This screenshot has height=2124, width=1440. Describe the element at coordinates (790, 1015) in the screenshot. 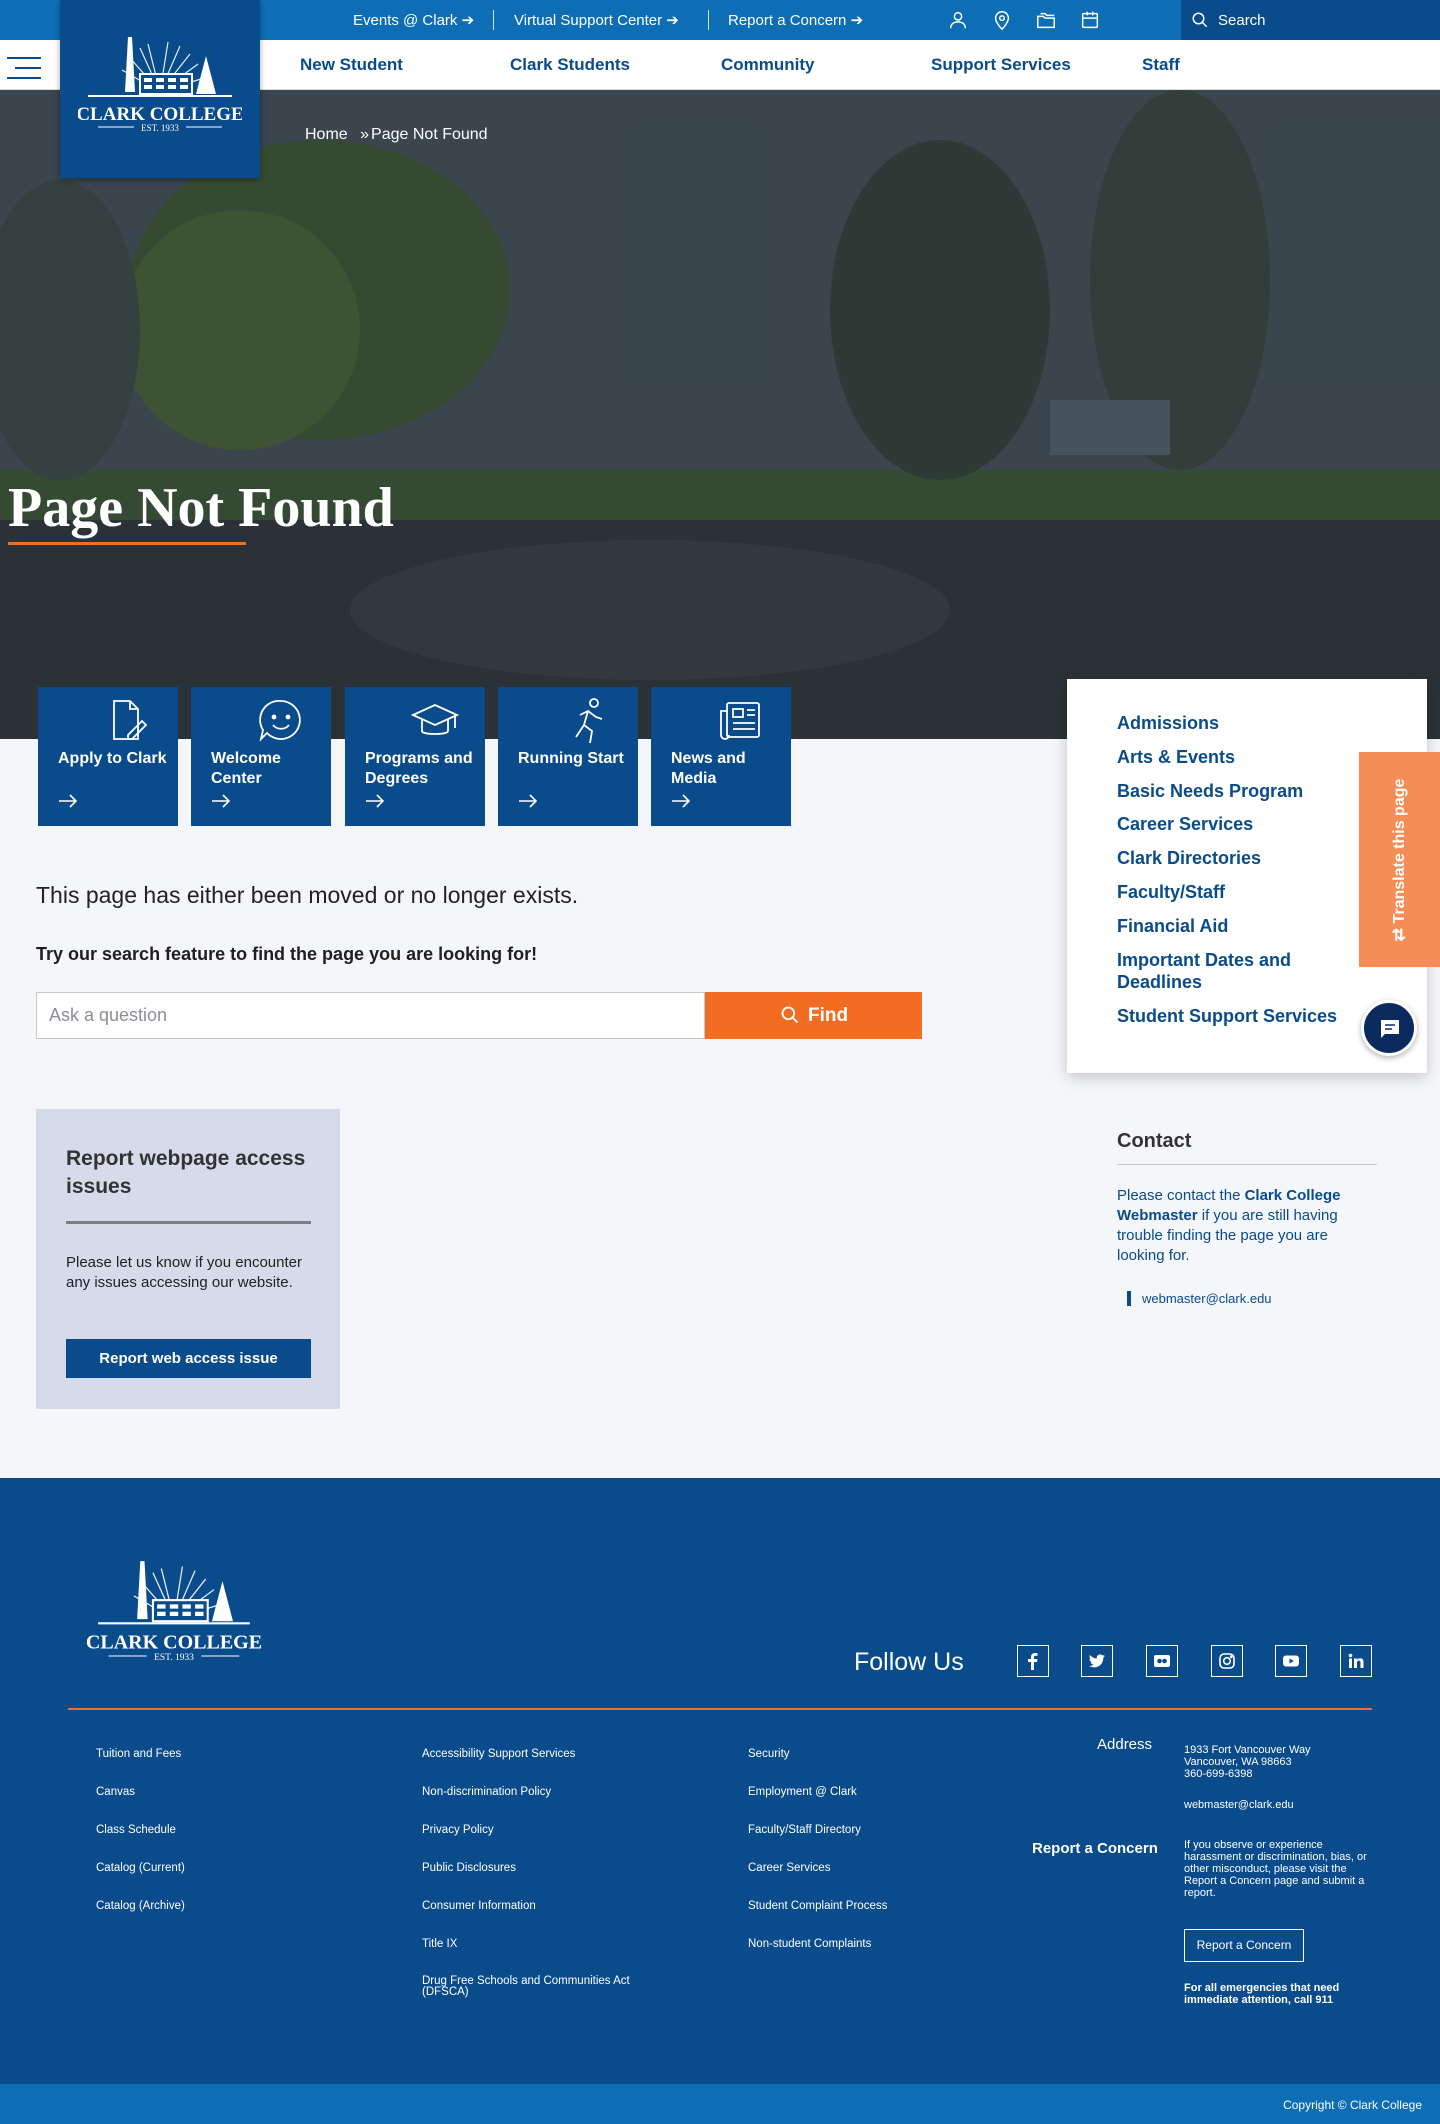

I see `search-icon` at that location.